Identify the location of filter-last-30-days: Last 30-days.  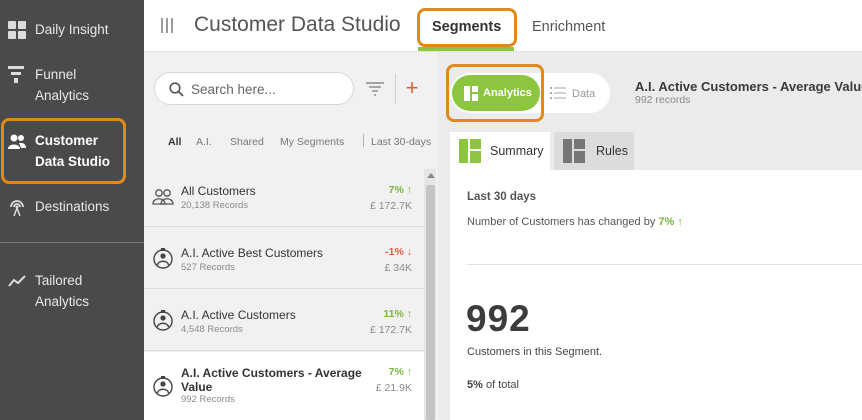
(401, 142).